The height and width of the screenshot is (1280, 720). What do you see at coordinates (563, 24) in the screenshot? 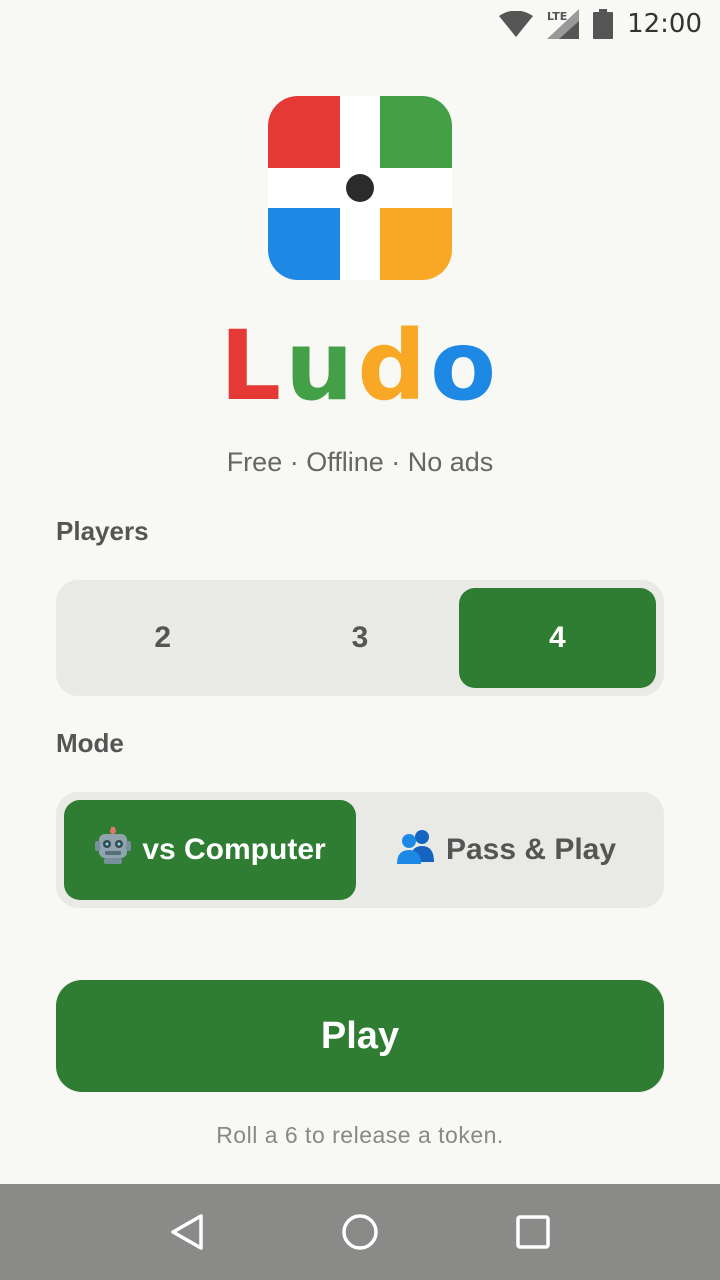
I see `signal-icon: LTE` at bounding box center [563, 24].